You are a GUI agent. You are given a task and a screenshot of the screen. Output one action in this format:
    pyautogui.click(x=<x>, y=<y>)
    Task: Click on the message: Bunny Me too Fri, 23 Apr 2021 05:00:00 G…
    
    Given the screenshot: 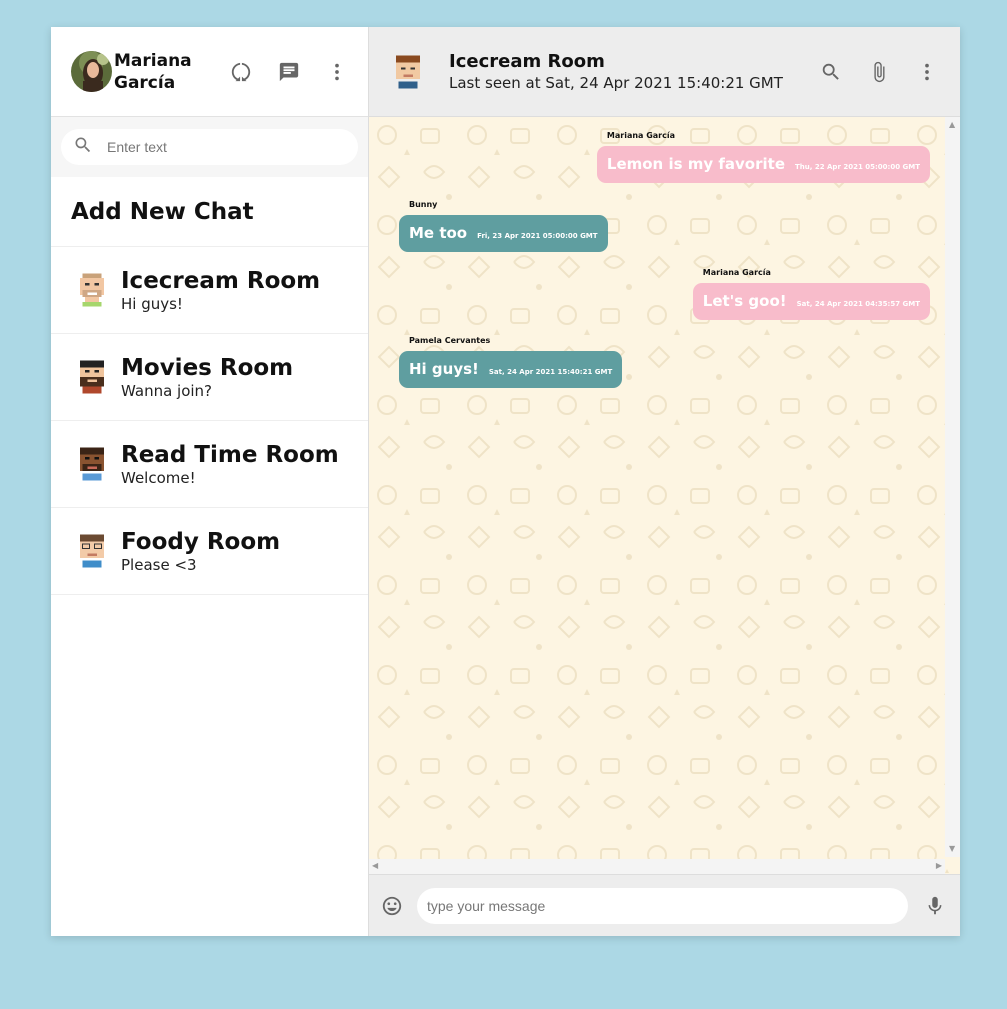 What is the action you would take?
    pyautogui.click(x=503, y=226)
    